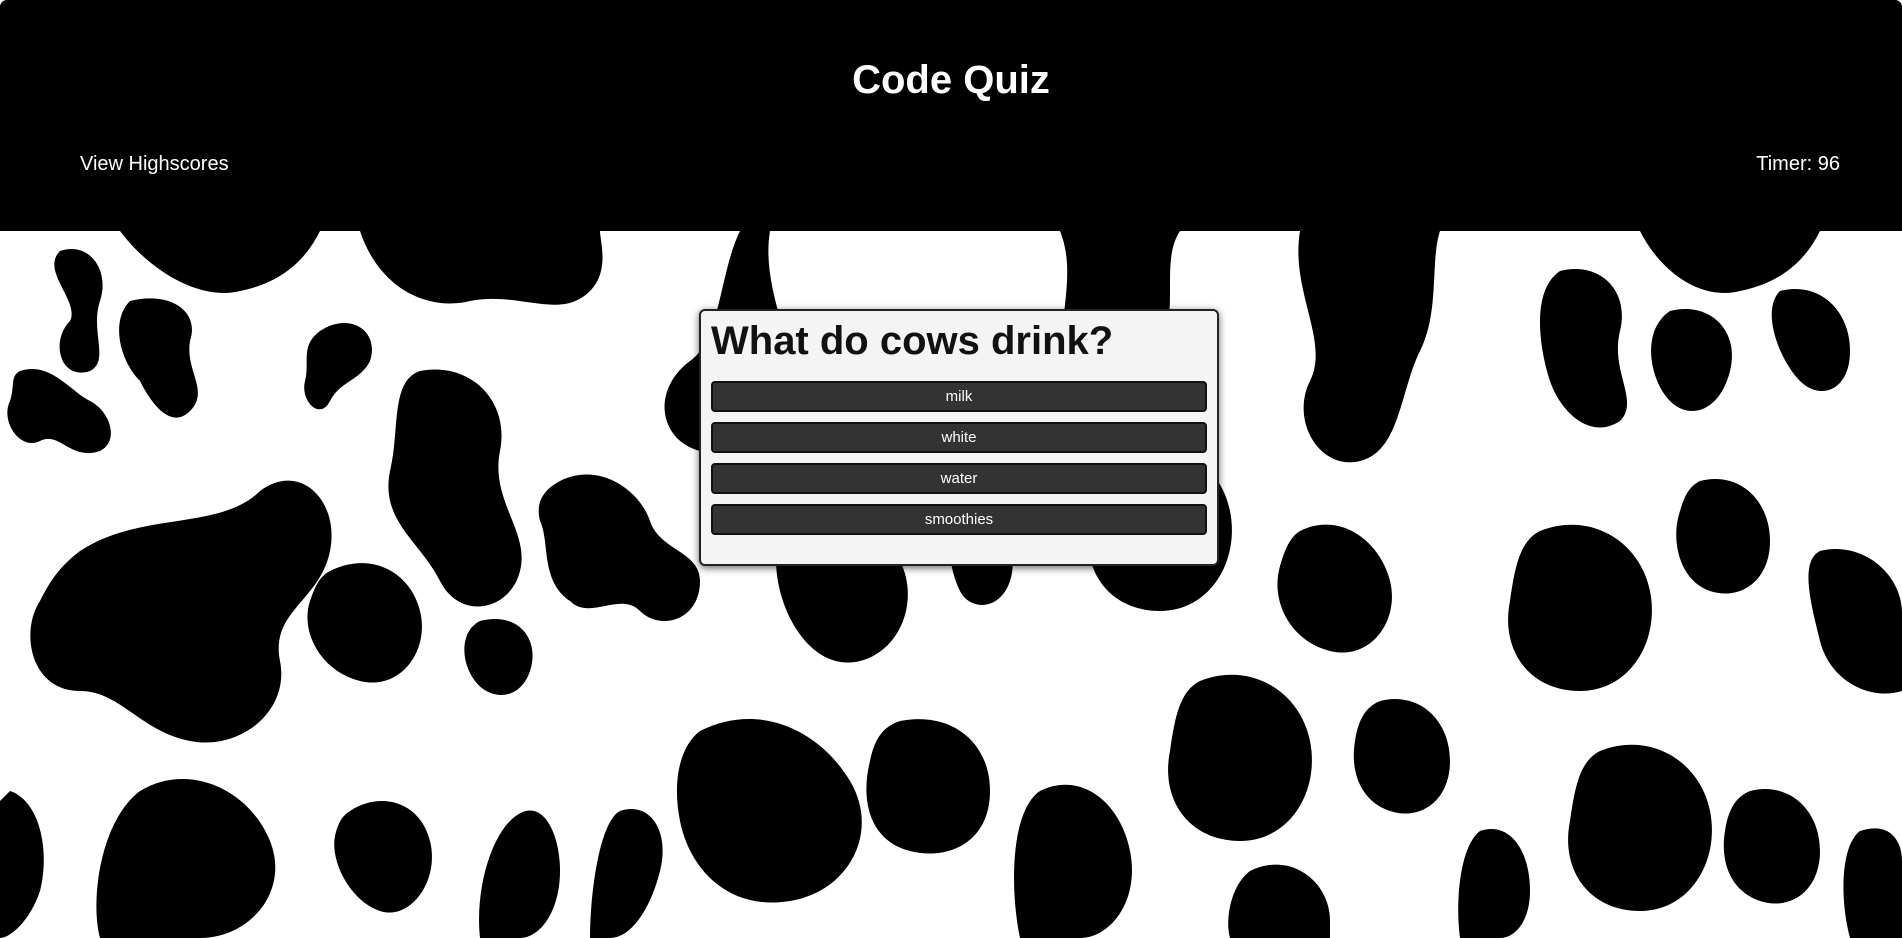 This screenshot has height=938, width=1902. I want to click on view-highscores-link: View Highscores, so click(154, 164).